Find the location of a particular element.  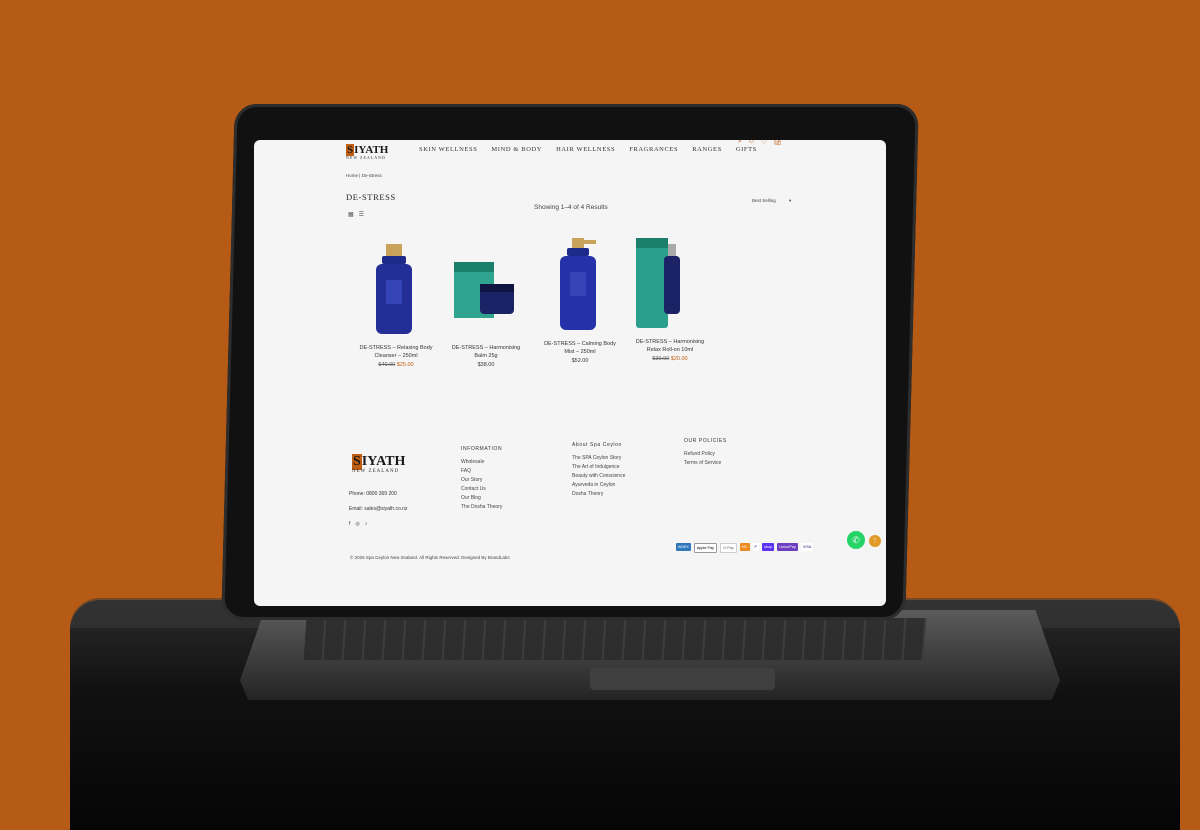

product-name-line2: Cleanser – 250ml is located at coordinates (396, 356).